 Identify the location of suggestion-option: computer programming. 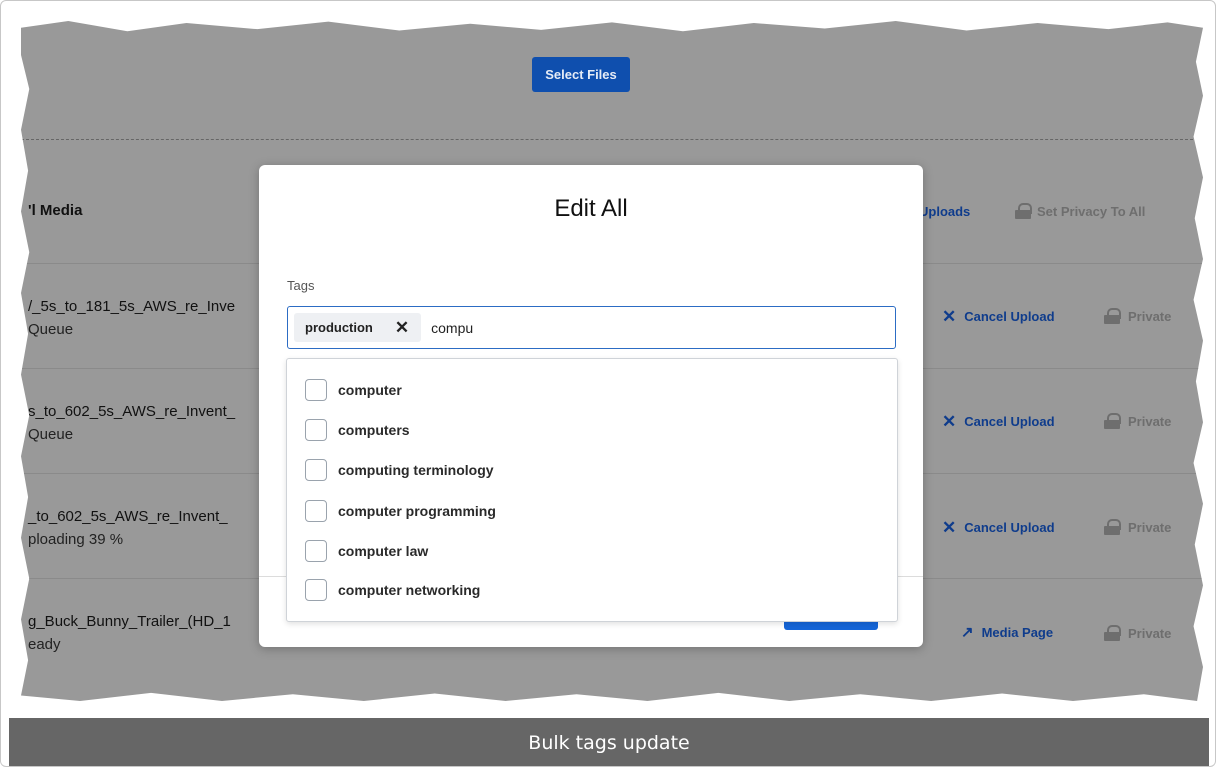
(400, 511).